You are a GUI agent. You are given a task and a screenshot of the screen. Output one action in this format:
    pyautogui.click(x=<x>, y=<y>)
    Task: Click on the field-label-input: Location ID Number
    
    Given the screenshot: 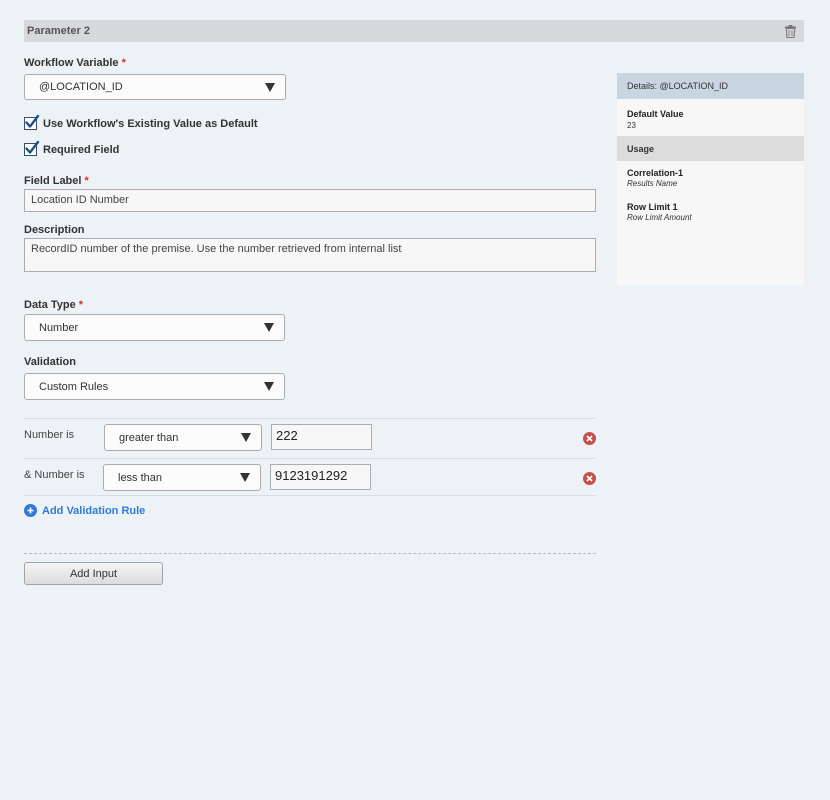 What is the action you would take?
    pyautogui.click(x=310, y=200)
    